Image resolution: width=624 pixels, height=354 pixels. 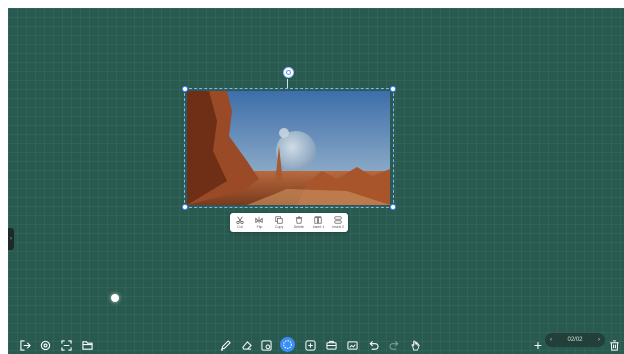 What do you see at coordinates (115, 298) in the screenshot?
I see `floating-pointer-dot` at bounding box center [115, 298].